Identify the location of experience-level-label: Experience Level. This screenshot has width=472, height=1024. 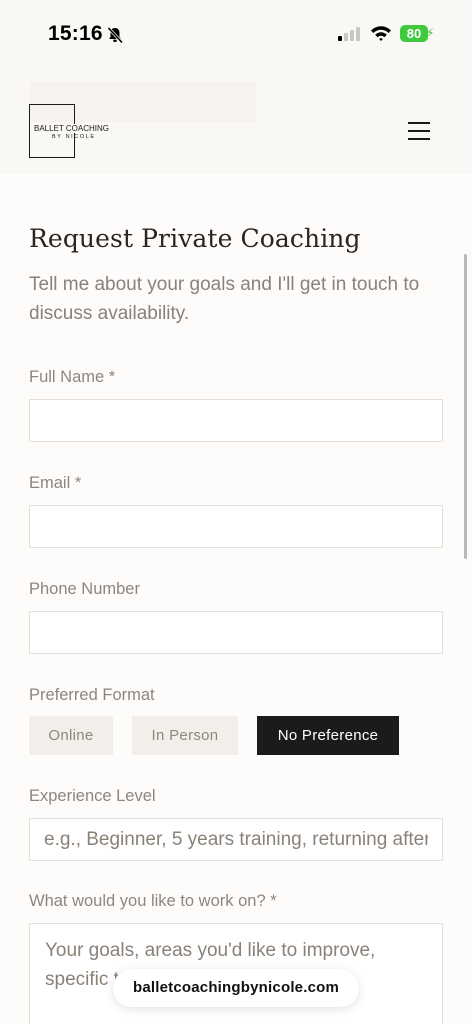
(92, 796).